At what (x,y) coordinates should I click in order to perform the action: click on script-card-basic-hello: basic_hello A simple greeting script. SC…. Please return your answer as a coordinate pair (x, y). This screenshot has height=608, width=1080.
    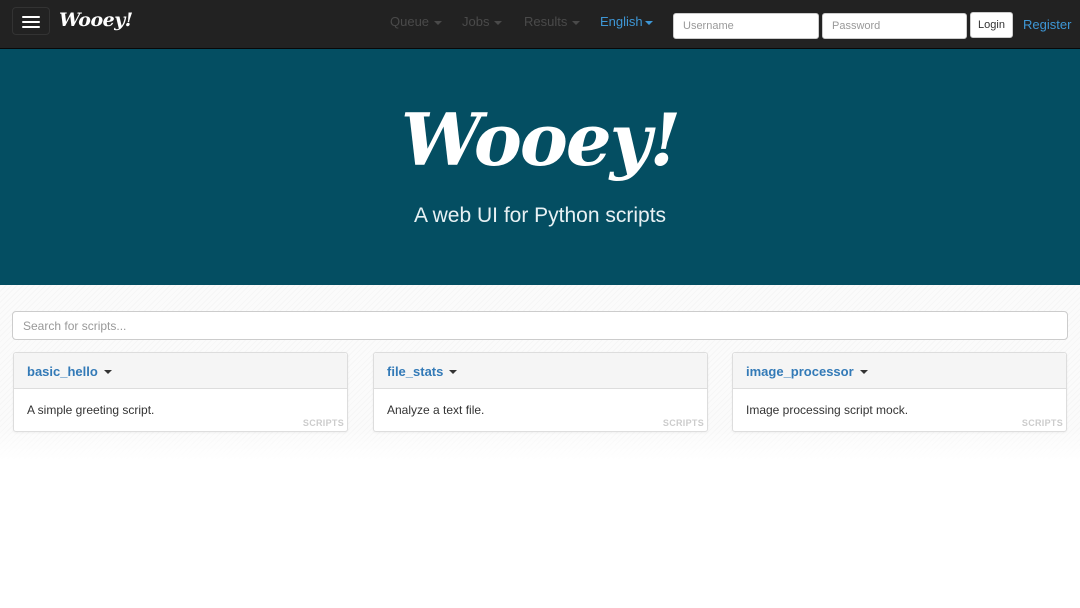
    Looking at the image, I should click on (180, 392).